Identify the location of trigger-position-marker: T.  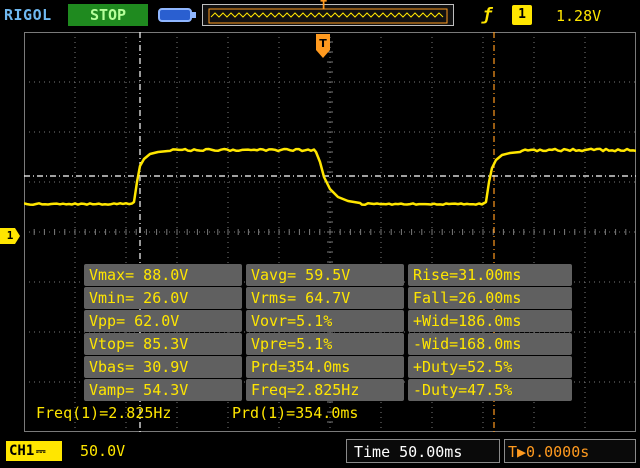
(323, 49).